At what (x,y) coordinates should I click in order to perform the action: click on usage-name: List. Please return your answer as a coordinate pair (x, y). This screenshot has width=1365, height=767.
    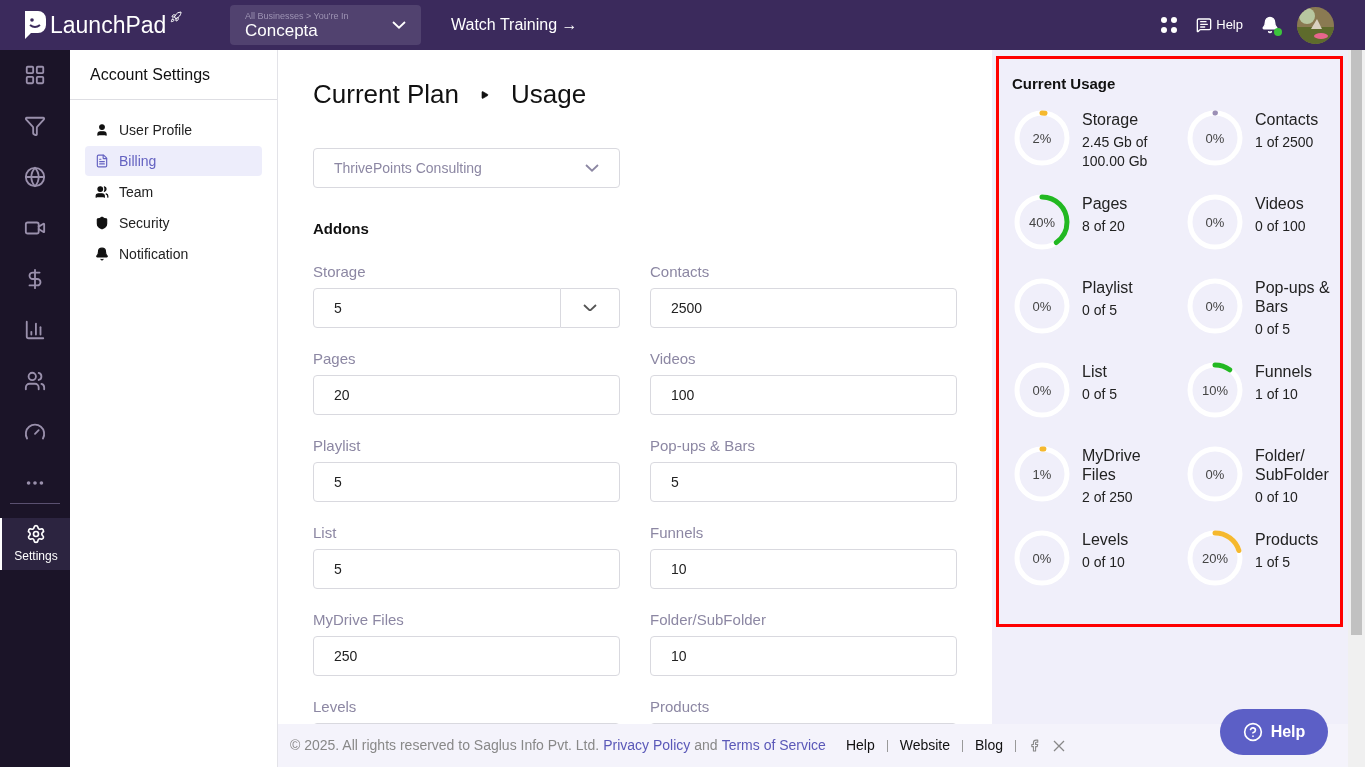
    Looking at the image, I should click on (1095, 371).